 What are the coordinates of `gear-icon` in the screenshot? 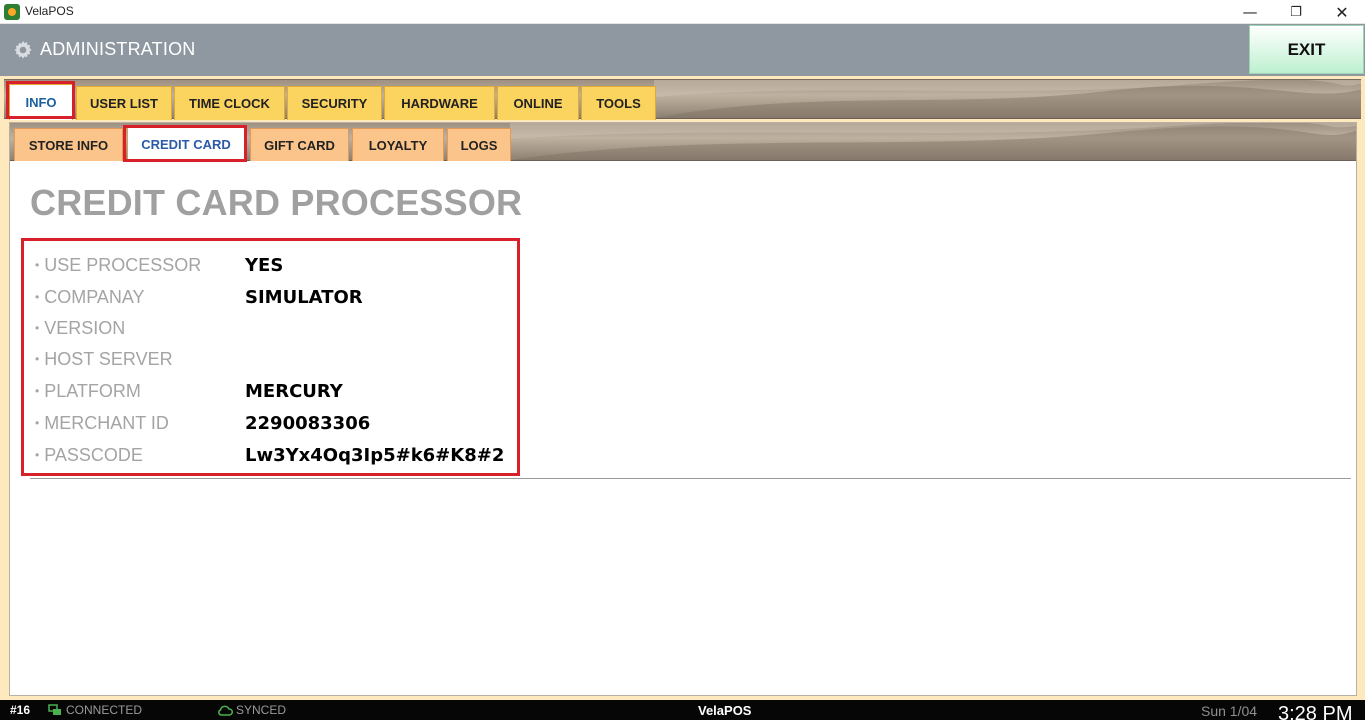 It's located at (23, 49).